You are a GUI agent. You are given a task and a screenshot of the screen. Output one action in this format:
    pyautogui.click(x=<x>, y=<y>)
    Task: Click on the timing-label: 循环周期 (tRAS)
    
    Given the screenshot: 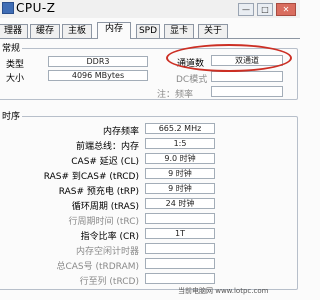 What is the action you would take?
    pyautogui.click(x=105, y=207)
    